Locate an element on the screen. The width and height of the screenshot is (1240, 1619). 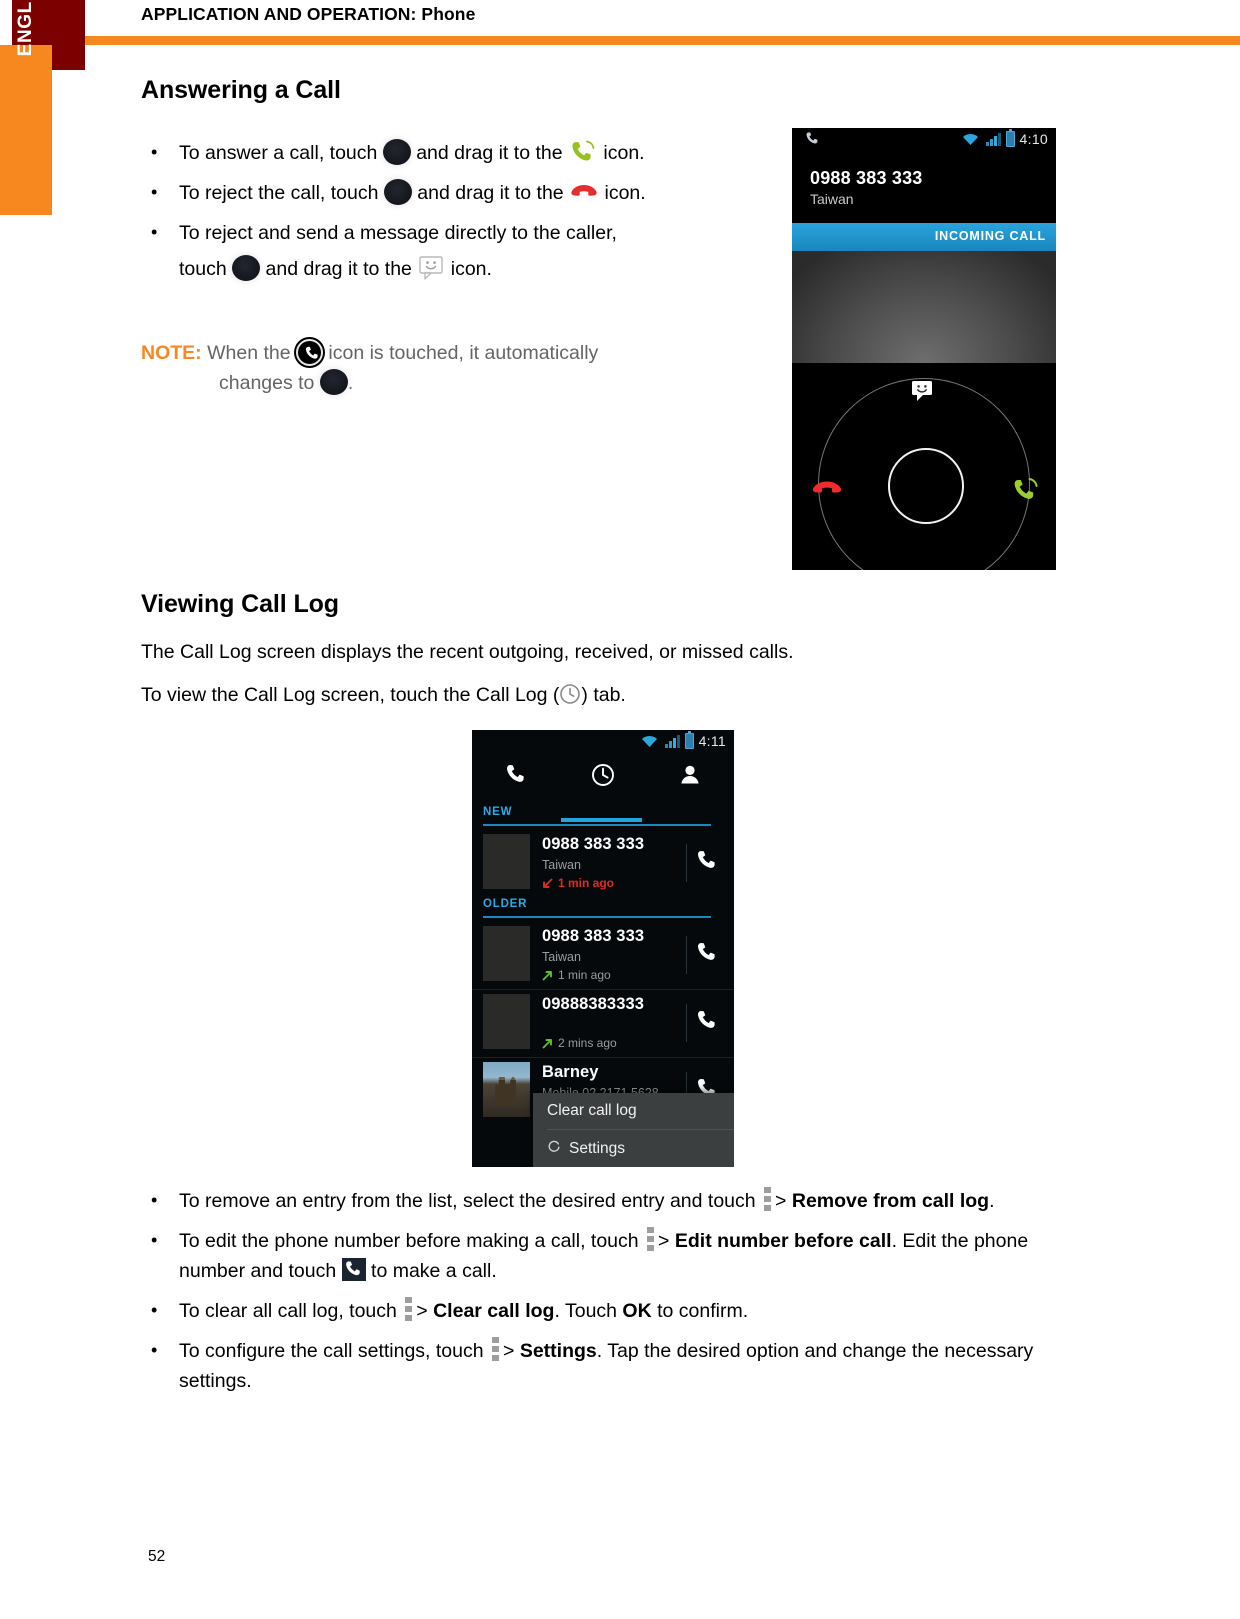
menu-item-clear-call-log: Clear call log is located at coordinates (633, 1111).